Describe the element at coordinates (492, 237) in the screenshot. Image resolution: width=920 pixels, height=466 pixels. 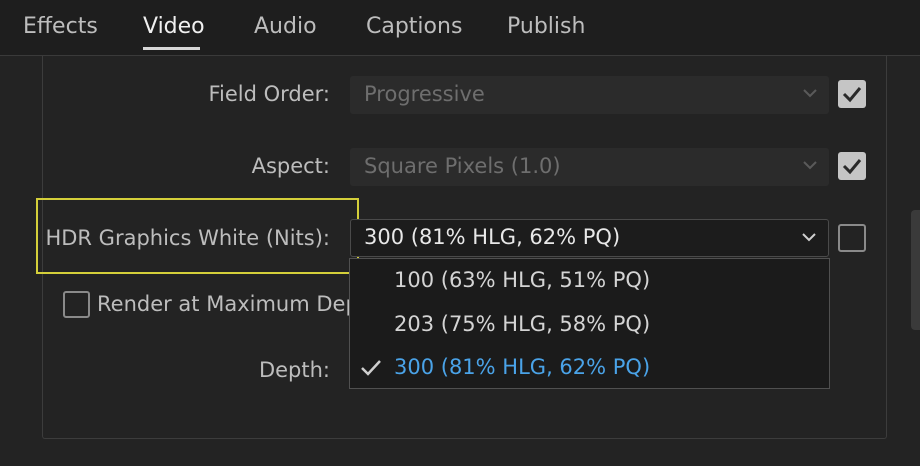
I see `hdr-graphics-white-value: 300 (81% HLG, 62% PQ)` at that location.